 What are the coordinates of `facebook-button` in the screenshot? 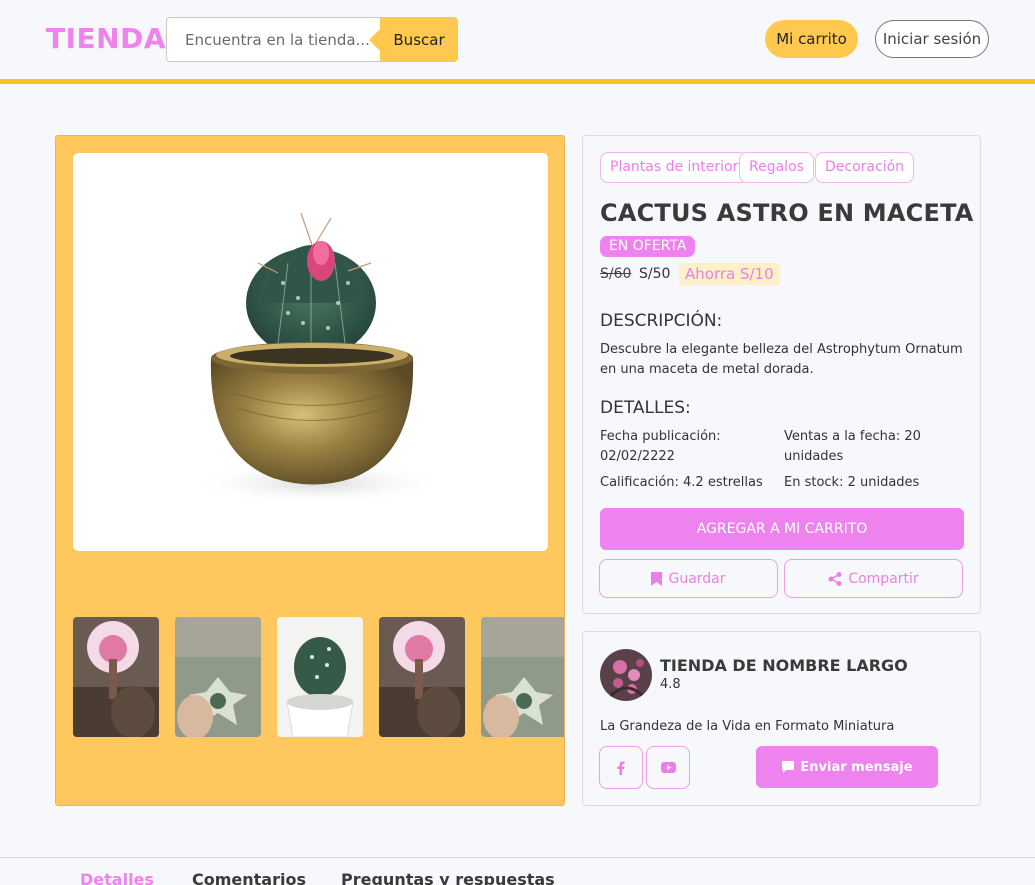 It's located at (621, 767).